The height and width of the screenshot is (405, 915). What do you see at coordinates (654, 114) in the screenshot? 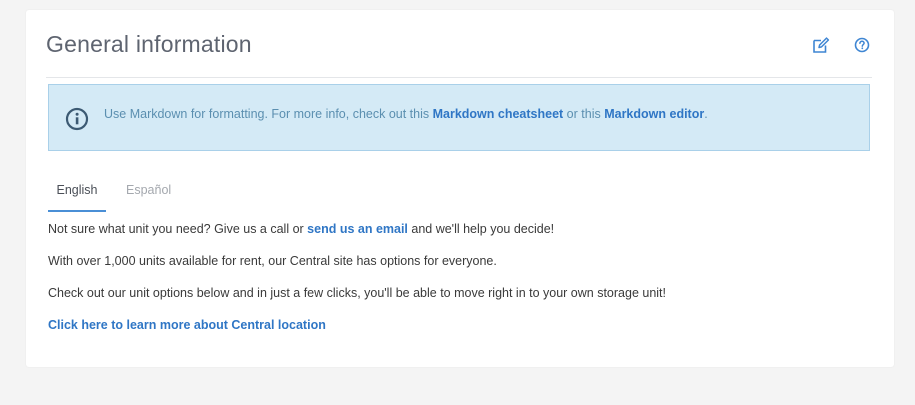
I see `markdown-editor-link: Markdown editor` at bounding box center [654, 114].